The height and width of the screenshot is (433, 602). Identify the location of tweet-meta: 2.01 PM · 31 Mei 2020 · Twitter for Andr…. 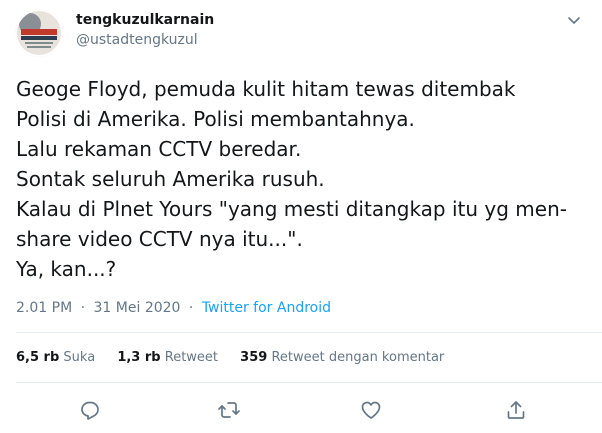
(173, 308).